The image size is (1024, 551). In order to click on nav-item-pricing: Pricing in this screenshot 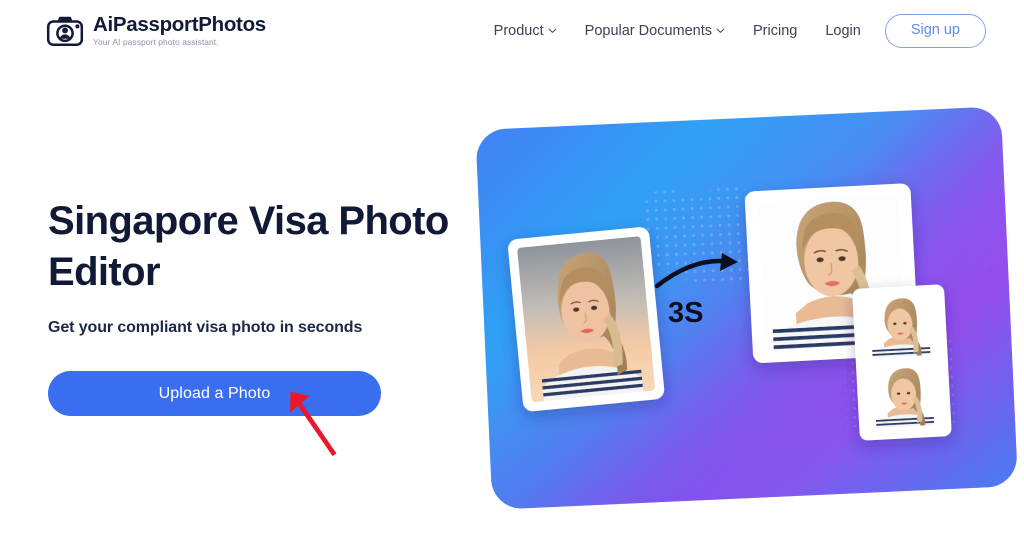, I will do `click(775, 31)`.